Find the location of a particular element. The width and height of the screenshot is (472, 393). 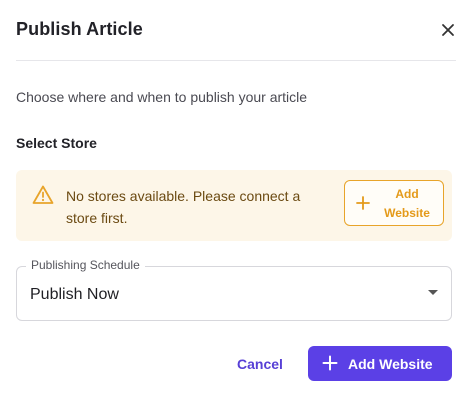

dialog-title: Publish Article is located at coordinates (79, 29).